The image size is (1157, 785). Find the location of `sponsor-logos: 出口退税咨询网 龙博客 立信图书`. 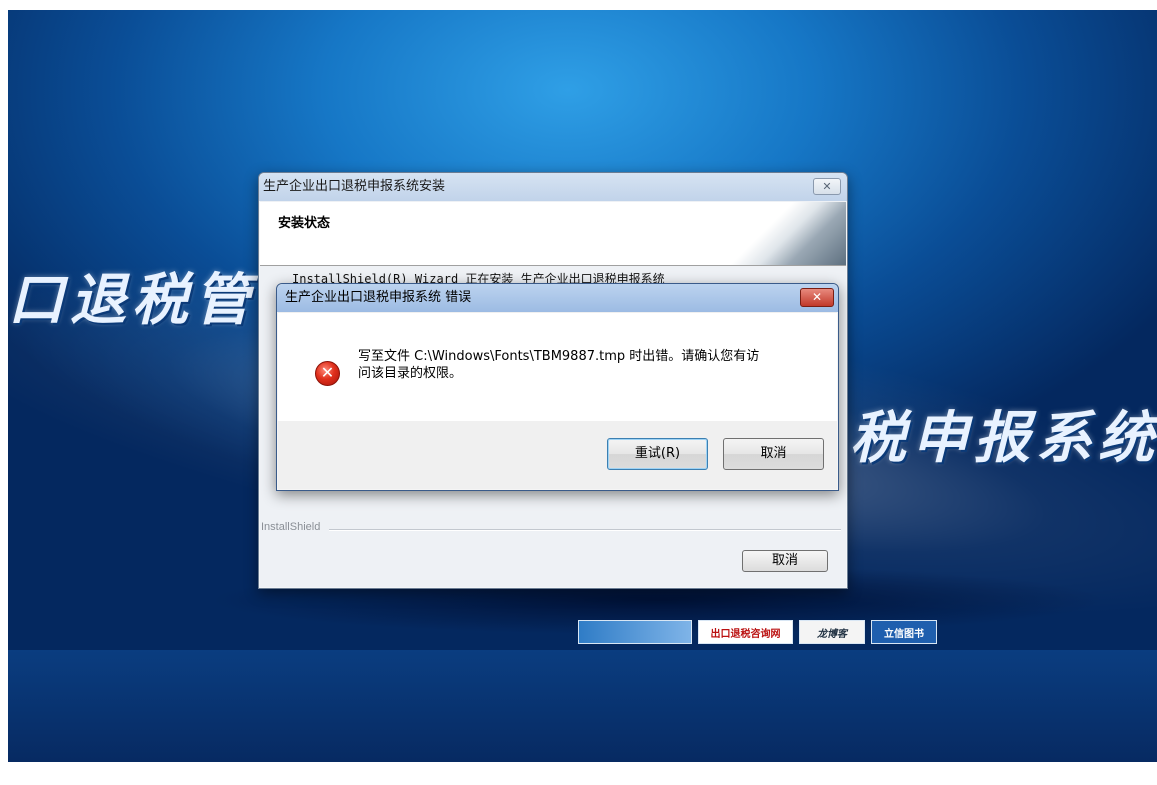

sponsor-logos: 出口退税咨询网 龙博客 立信图书 is located at coordinates (757, 632).